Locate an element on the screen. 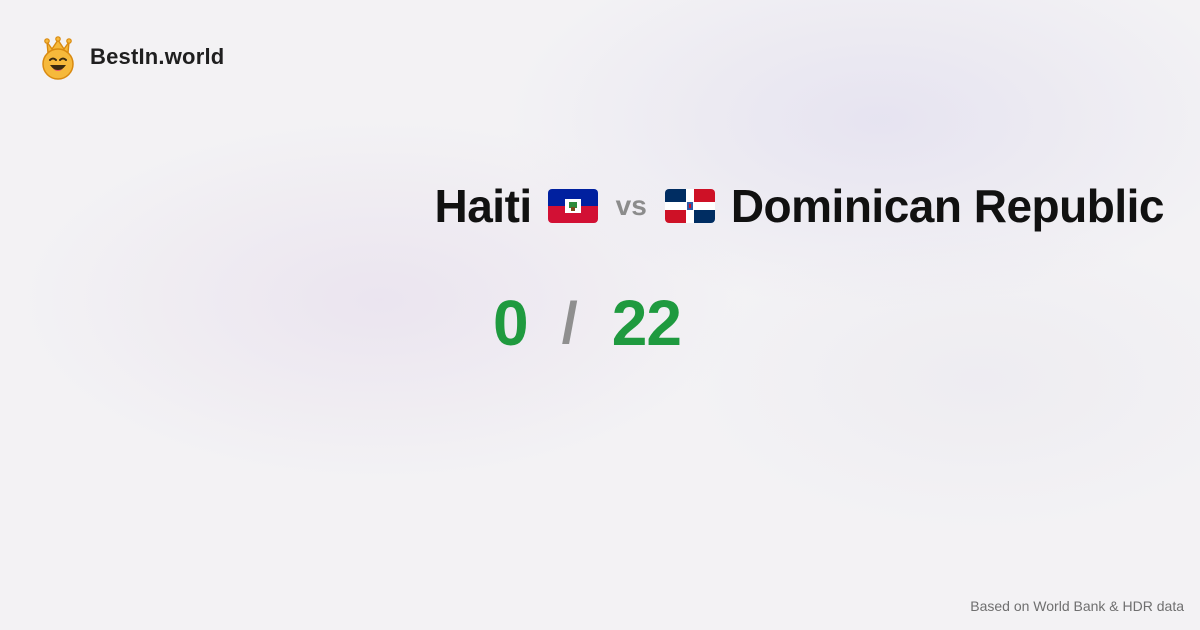 Image resolution: width=1200 pixels, height=630 pixels. right-score: 22 is located at coordinates (646, 323).